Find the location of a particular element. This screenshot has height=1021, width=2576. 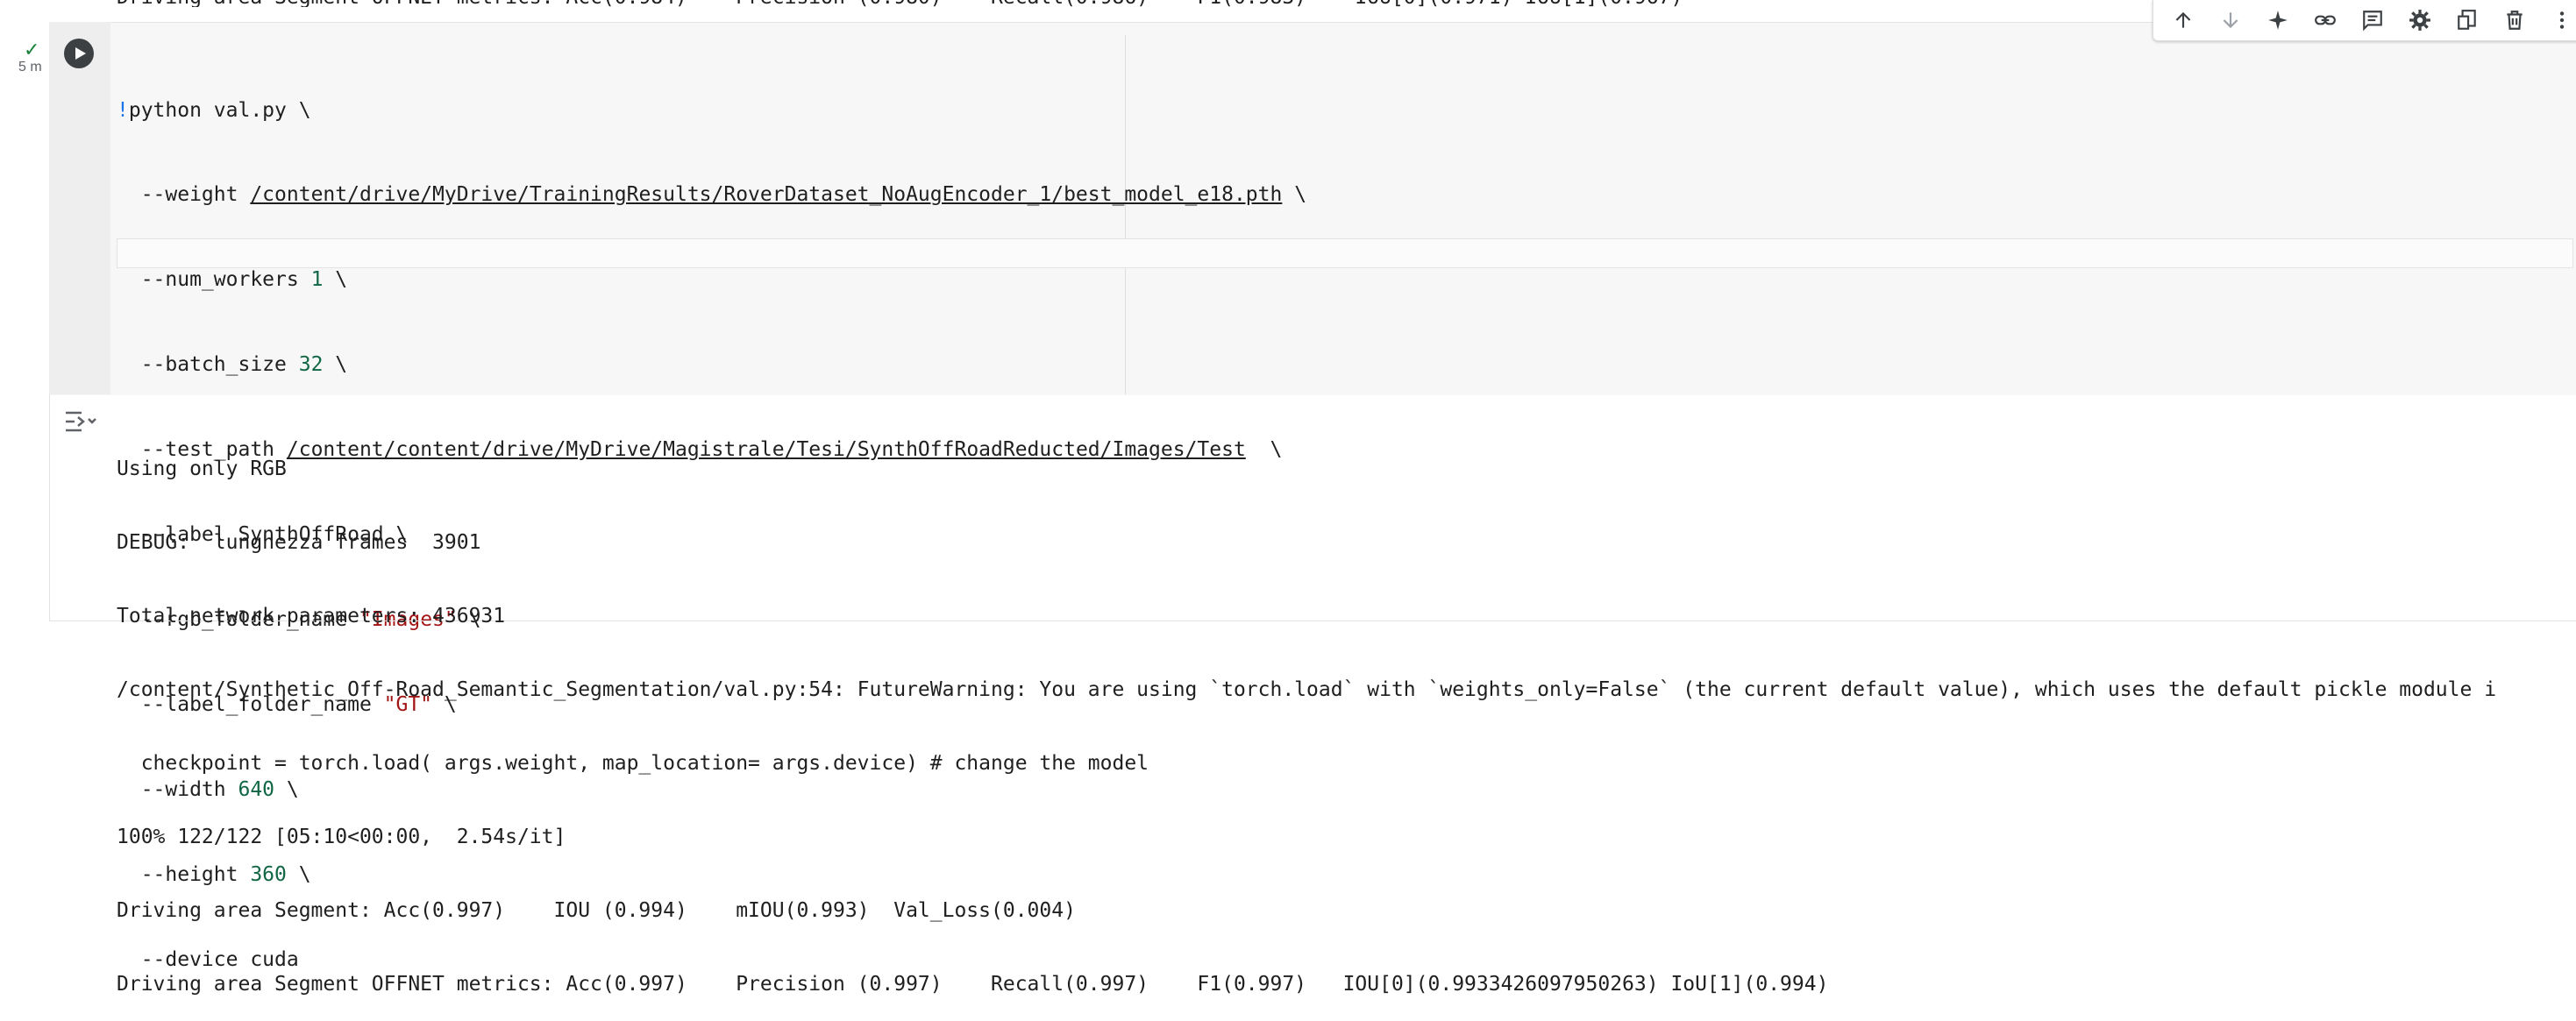

comment-icon is located at coordinates (2373, 20).